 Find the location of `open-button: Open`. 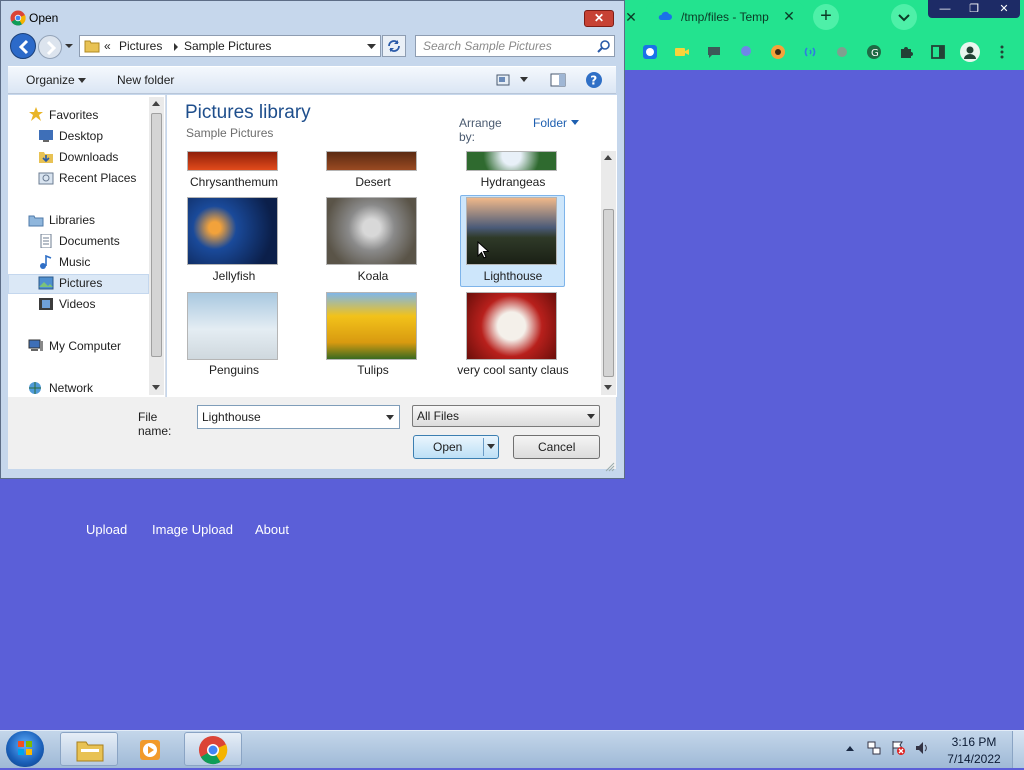

open-button: Open is located at coordinates (456, 447).